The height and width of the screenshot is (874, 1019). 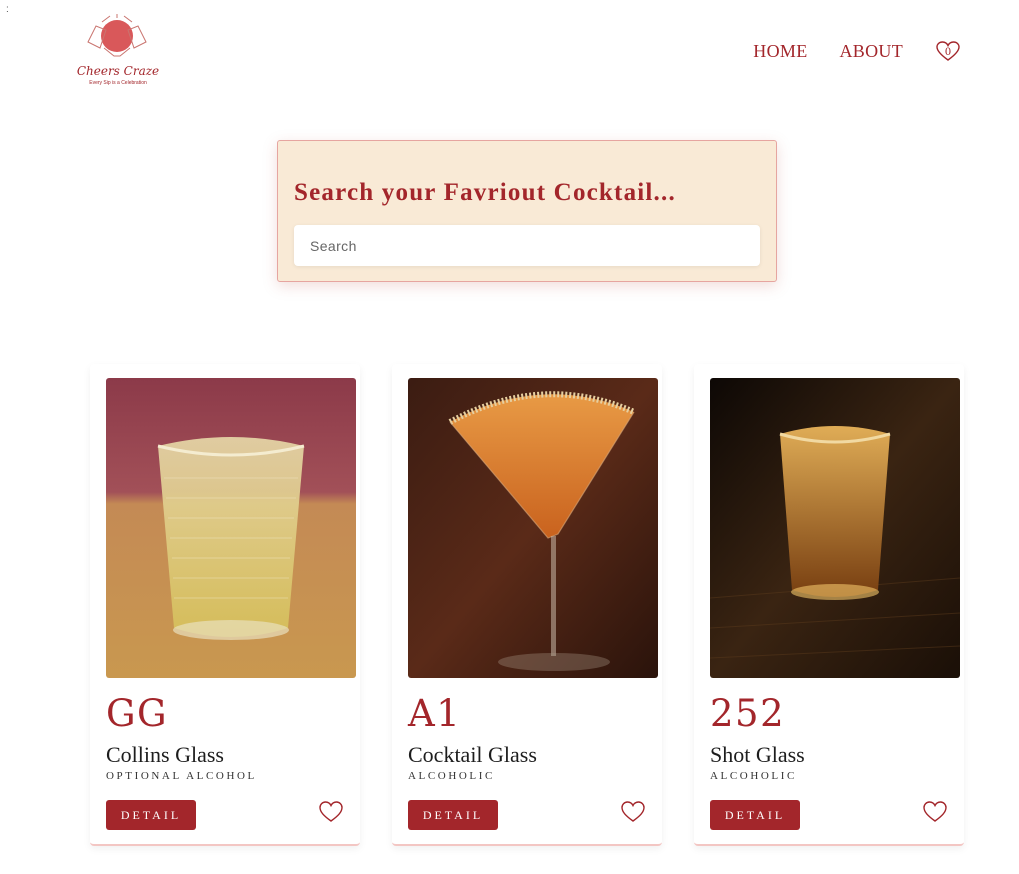 I want to click on cocktail-id: 252, so click(x=748, y=713).